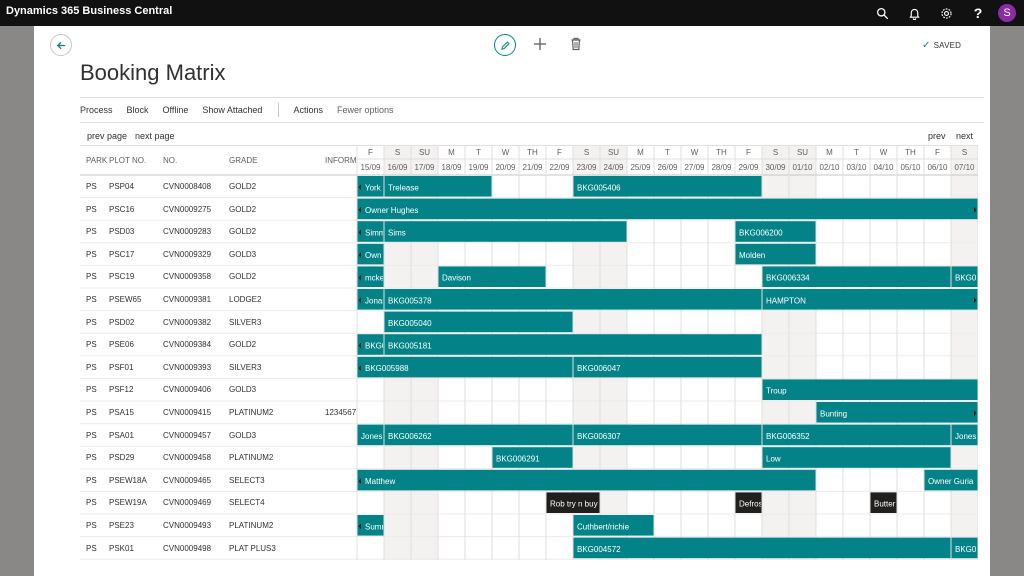  What do you see at coordinates (397, 167) in the screenshot?
I see `date-label: 16/09` at bounding box center [397, 167].